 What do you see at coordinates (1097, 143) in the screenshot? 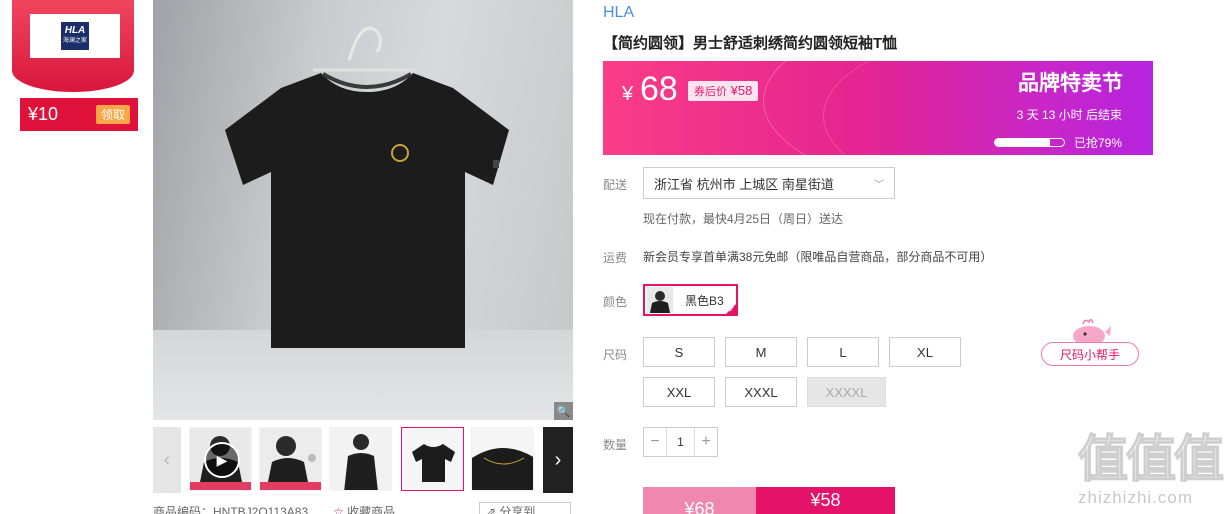
I see `sold-percent-label: 已抢79%` at bounding box center [1097, 143].